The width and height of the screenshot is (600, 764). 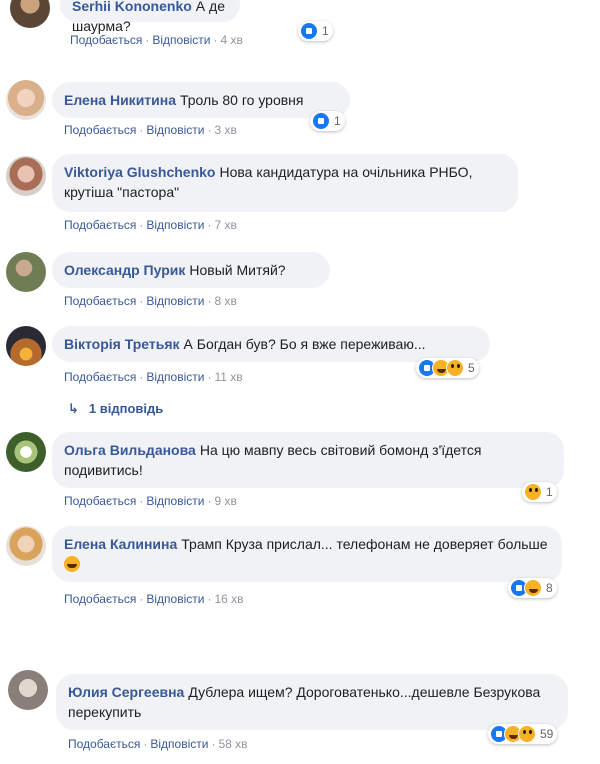 I want to click on comment-bubble: Елена Никитина Троль 80 го уровня, so click(x=201, y=100).